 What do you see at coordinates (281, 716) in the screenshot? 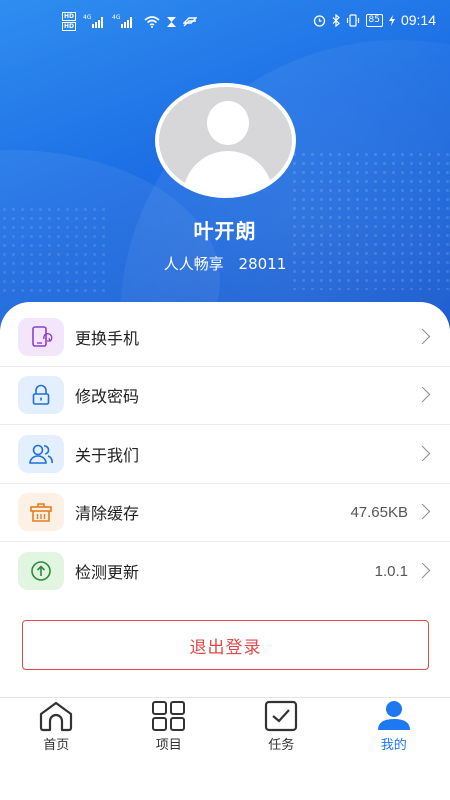
I see `checkbox-icon` at bounding box center [281, 716].